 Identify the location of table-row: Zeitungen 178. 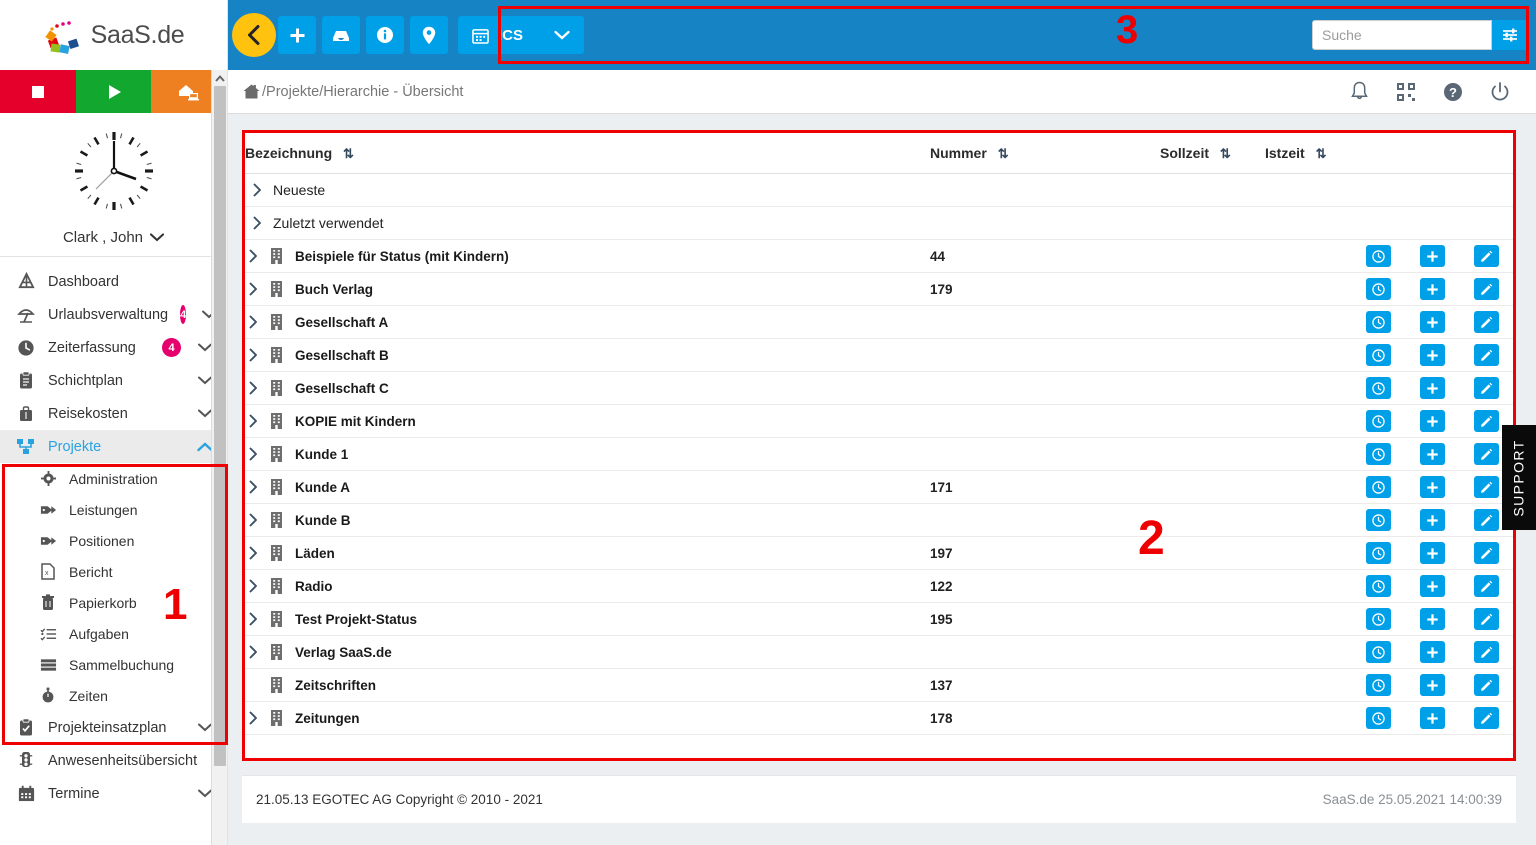
(879, 718).